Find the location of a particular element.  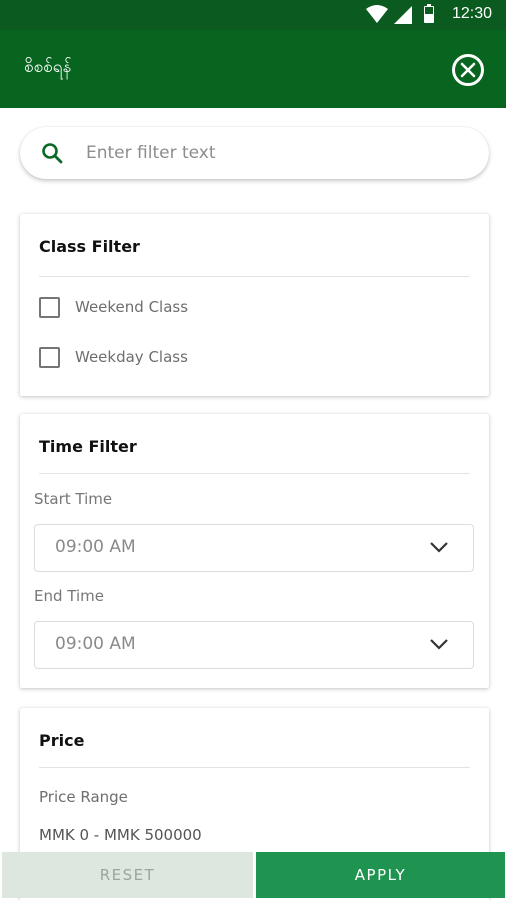

end-time-value: 09:00 AM is located at coordinates (95, 644).